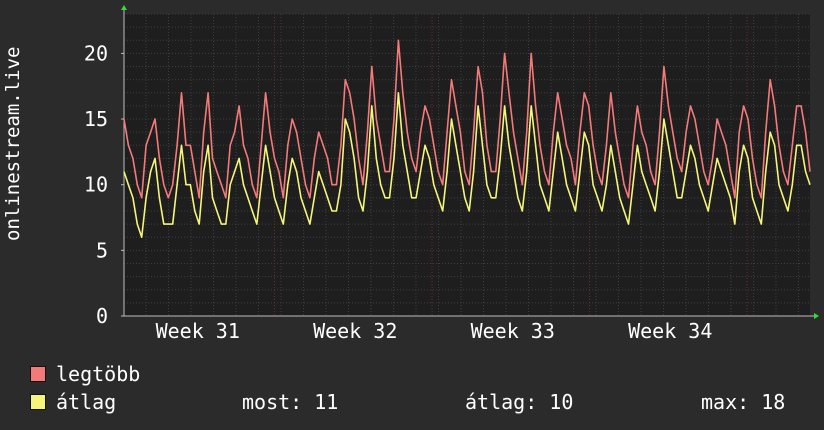  Describe the element at coordinates (355, 331) in the screenshot. I see `x-tick-label: Week 32` at that location.